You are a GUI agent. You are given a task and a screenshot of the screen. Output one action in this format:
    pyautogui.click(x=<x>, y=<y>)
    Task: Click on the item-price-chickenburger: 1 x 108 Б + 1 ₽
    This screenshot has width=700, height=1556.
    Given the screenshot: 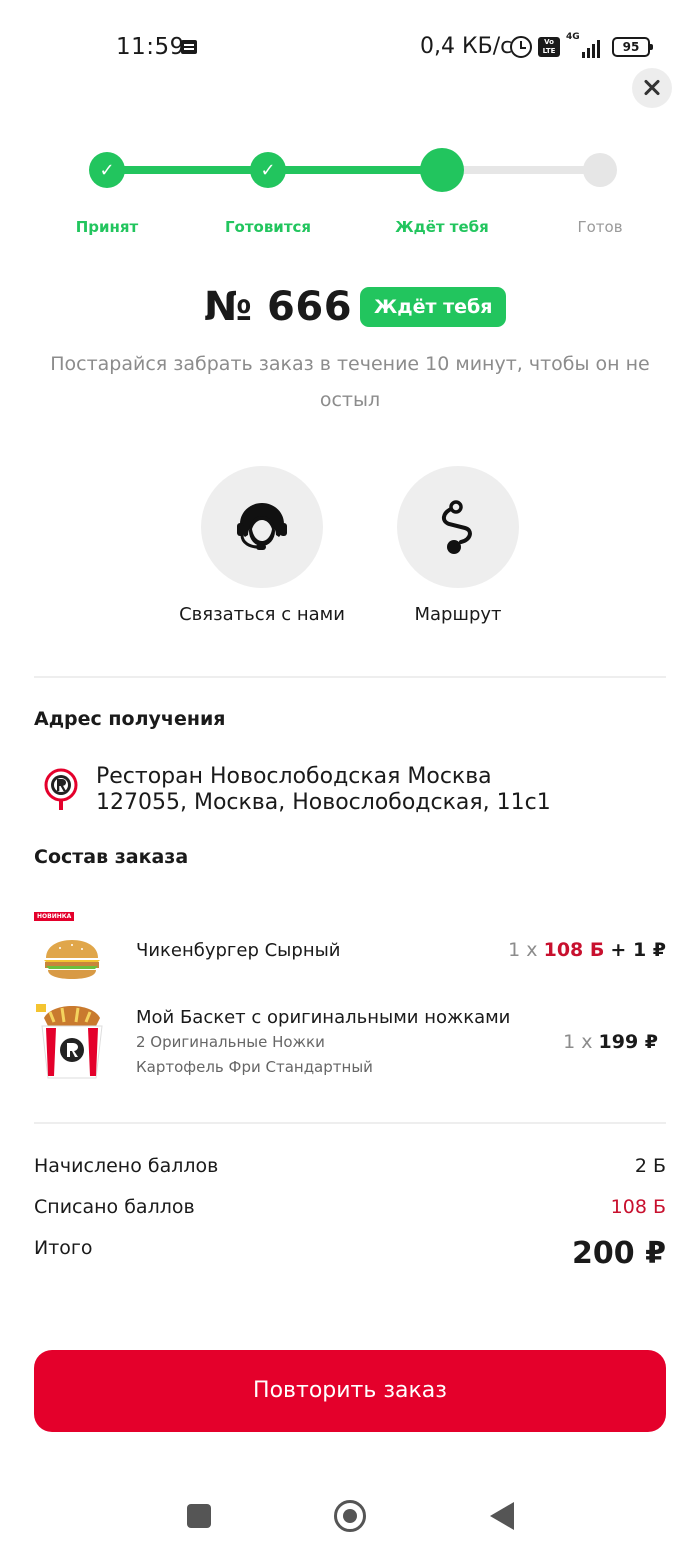 What is the action you would take?
    pyautogui.click(x=587, y=950)
    